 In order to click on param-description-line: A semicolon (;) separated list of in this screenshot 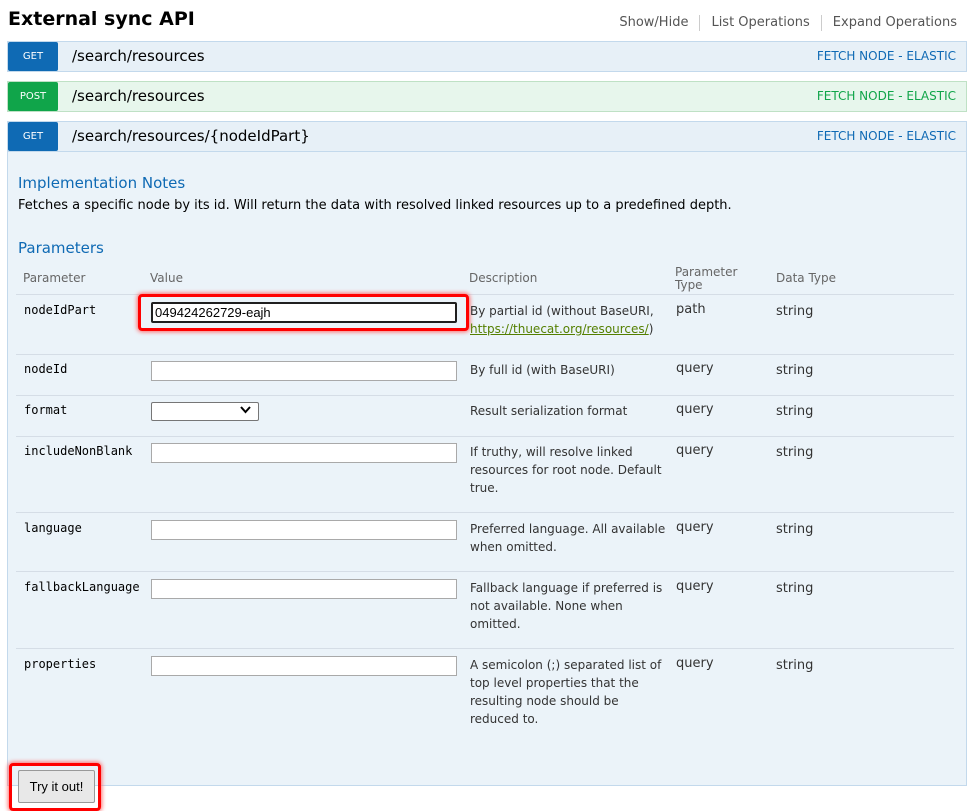, I will do `click(566, 665)`.